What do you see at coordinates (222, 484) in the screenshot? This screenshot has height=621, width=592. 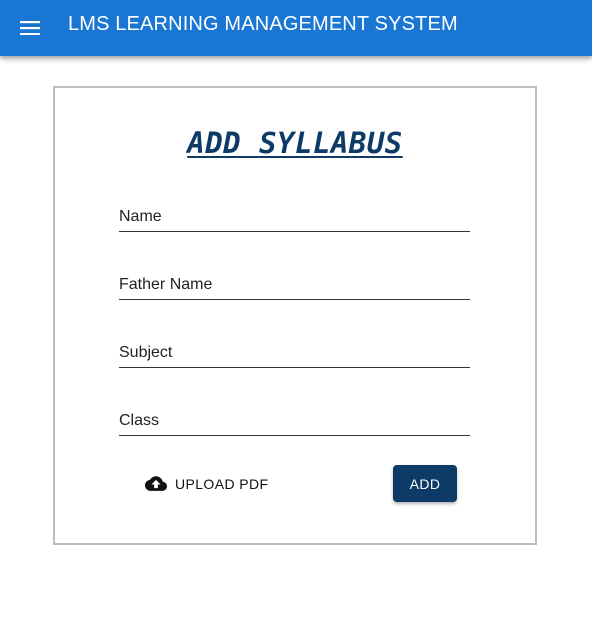 I see `upload-pdf-label: UPLOAD PDF` at bounding box center [222, 484].